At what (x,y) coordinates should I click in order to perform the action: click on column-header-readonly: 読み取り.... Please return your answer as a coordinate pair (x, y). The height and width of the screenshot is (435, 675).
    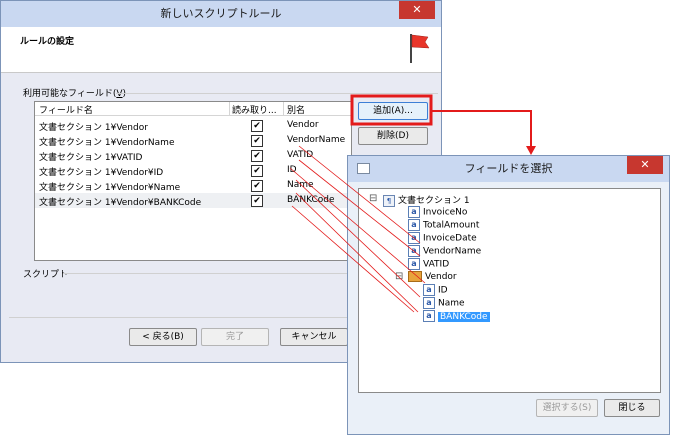
    Looking at the image, I should click on (254, 109).